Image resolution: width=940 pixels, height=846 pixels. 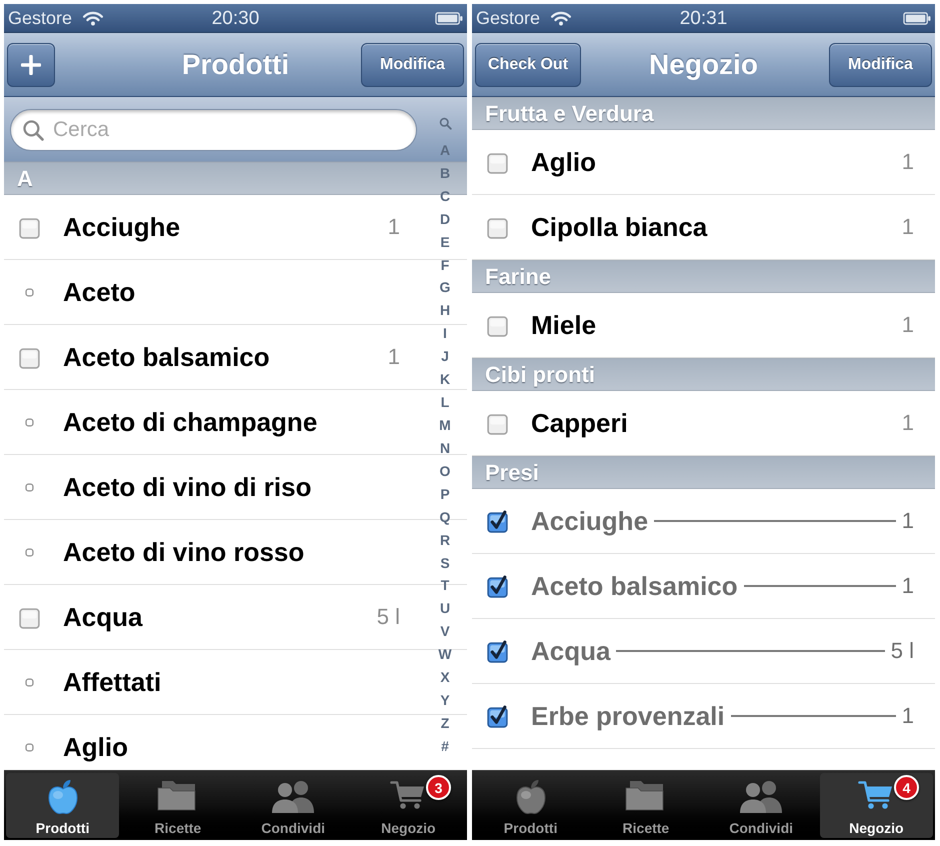 I want to click on section-header: Cibi pronti, so click(x=703, y=374).